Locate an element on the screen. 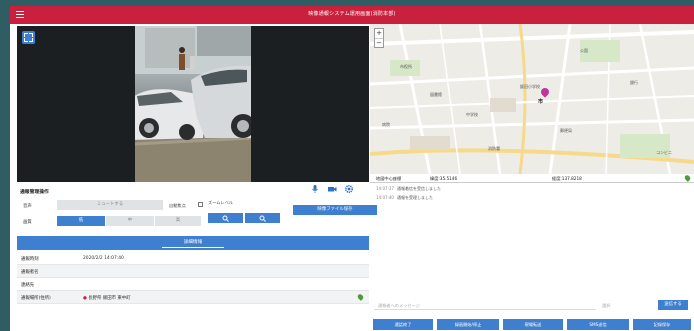  map-label: 病院 is located at coordinates (386, 124).